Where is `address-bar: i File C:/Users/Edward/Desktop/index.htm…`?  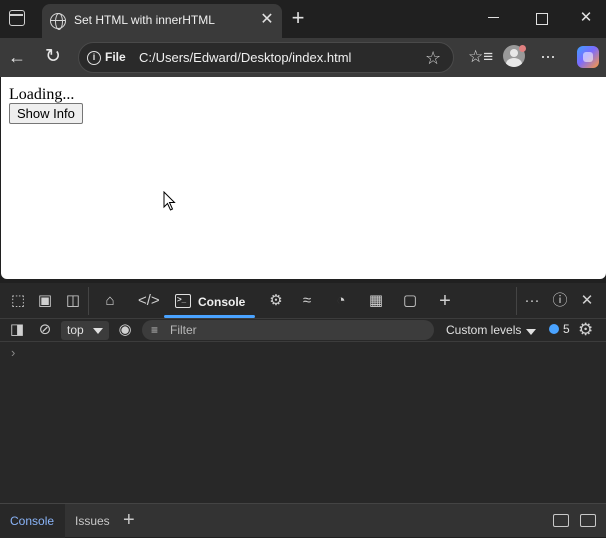 address-bar: i File C:/Users/Edward/Desktop/index.htm… is located at coordinates (266, 57).